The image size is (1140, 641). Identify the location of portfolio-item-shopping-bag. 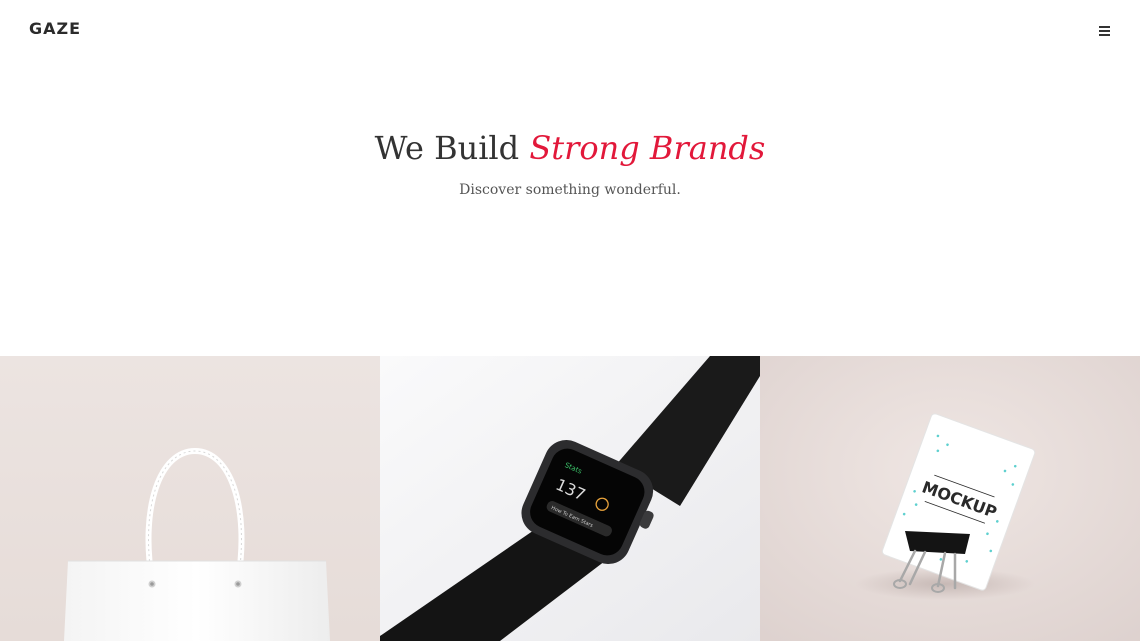
(190, 498).